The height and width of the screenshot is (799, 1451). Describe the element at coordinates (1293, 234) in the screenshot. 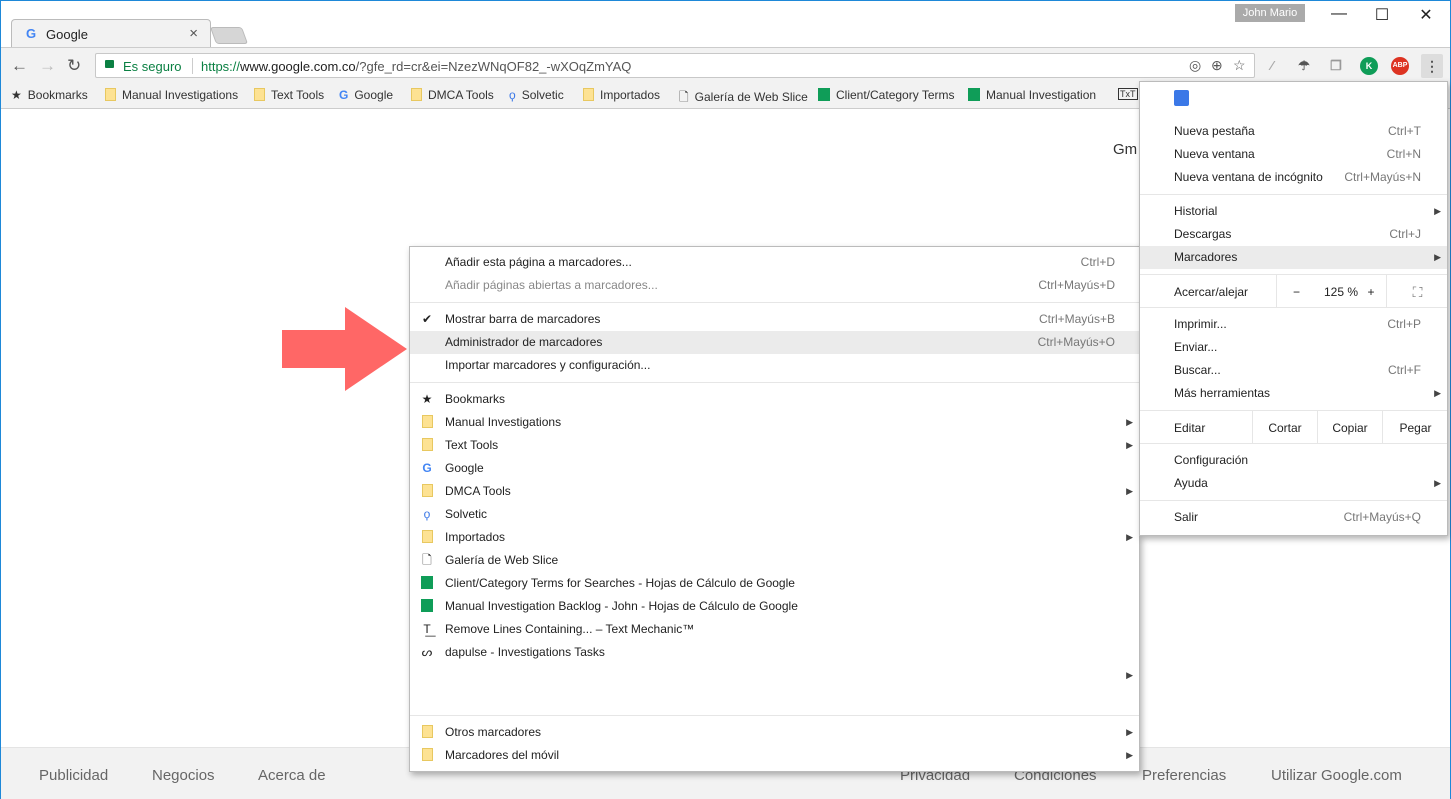

I see `menu-item-descargas: Descargas Ctrl+J` at that location.